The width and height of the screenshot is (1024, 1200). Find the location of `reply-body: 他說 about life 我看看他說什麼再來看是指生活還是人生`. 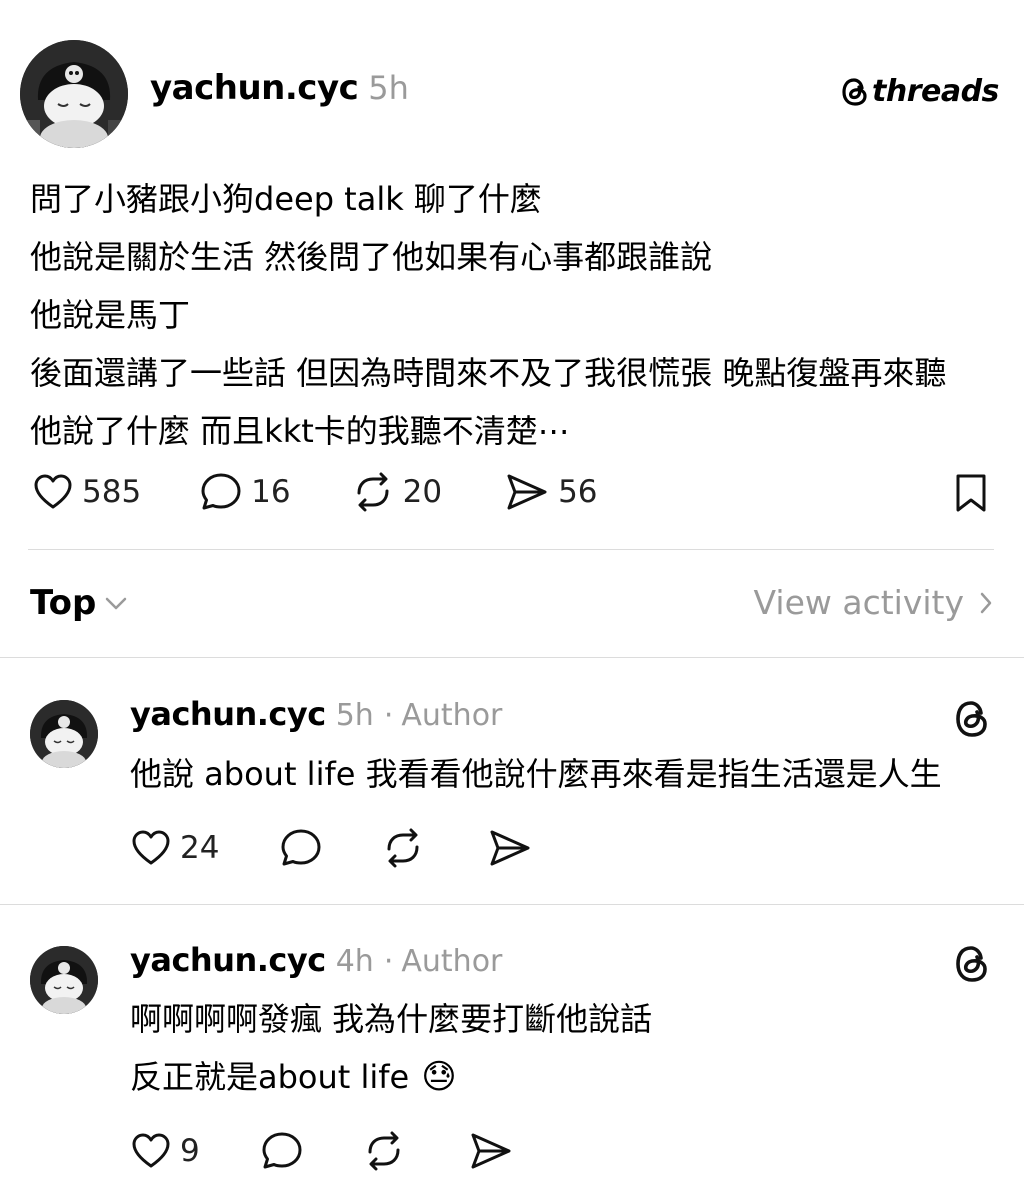

reply-body: 他說 about life 我看看他說什麼再來看是指生活還是人生 is located at coordinates (570, 774).